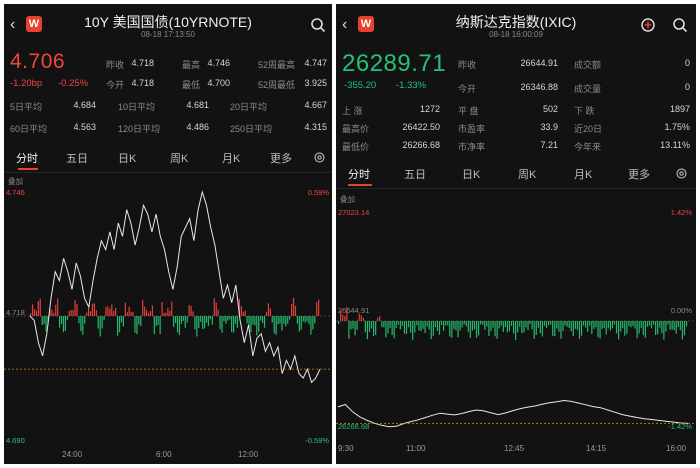 This screenshot has height=468, width=700. Describe the element at coordinates (26, 83) in the screenshot. I see `change: -1.20bp` at that location.